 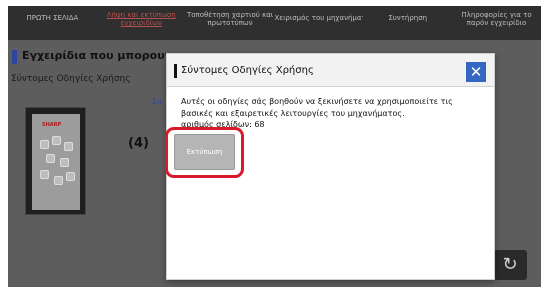 I want to click on brand-logo: SHARP, so click(x=52, y=125).